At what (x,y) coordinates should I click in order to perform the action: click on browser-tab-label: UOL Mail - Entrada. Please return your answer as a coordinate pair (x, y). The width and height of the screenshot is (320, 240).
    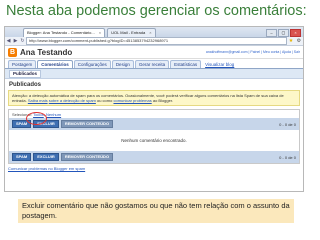
    Looking at the image, I should click on (128, 32).